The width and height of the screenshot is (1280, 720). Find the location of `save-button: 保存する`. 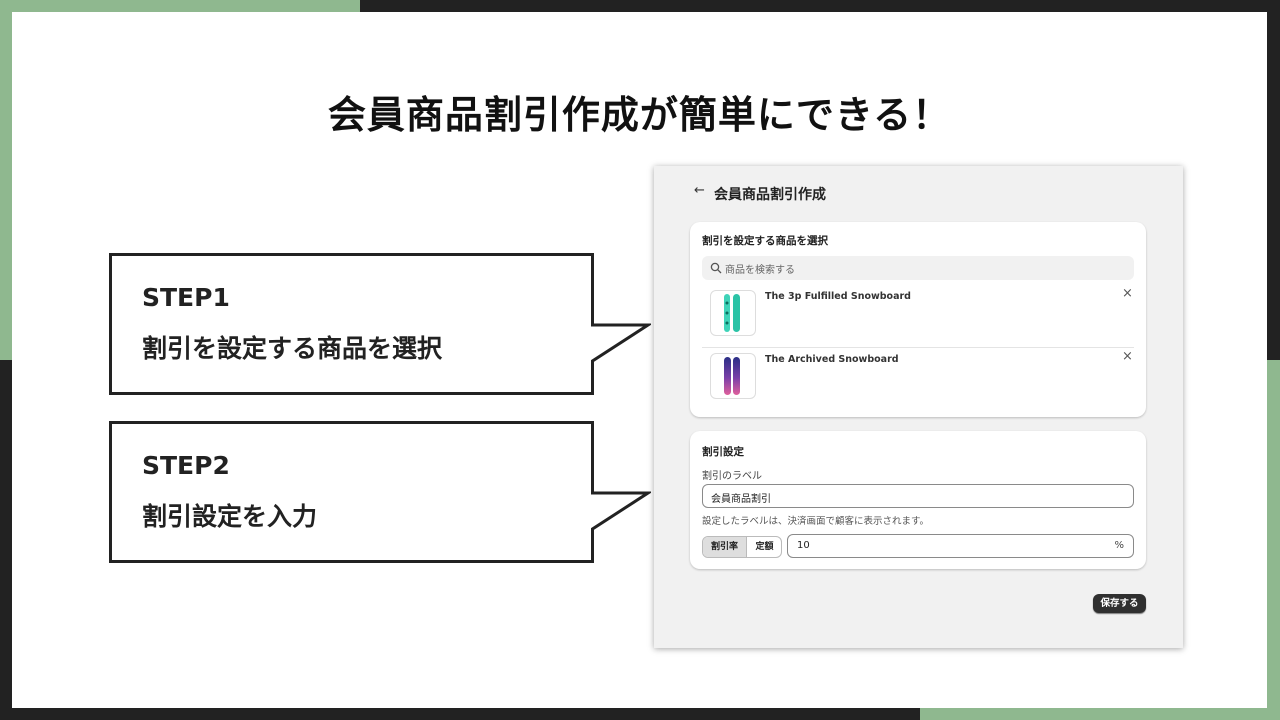

save-button: 保存する is located at coordinates (1119, 603).